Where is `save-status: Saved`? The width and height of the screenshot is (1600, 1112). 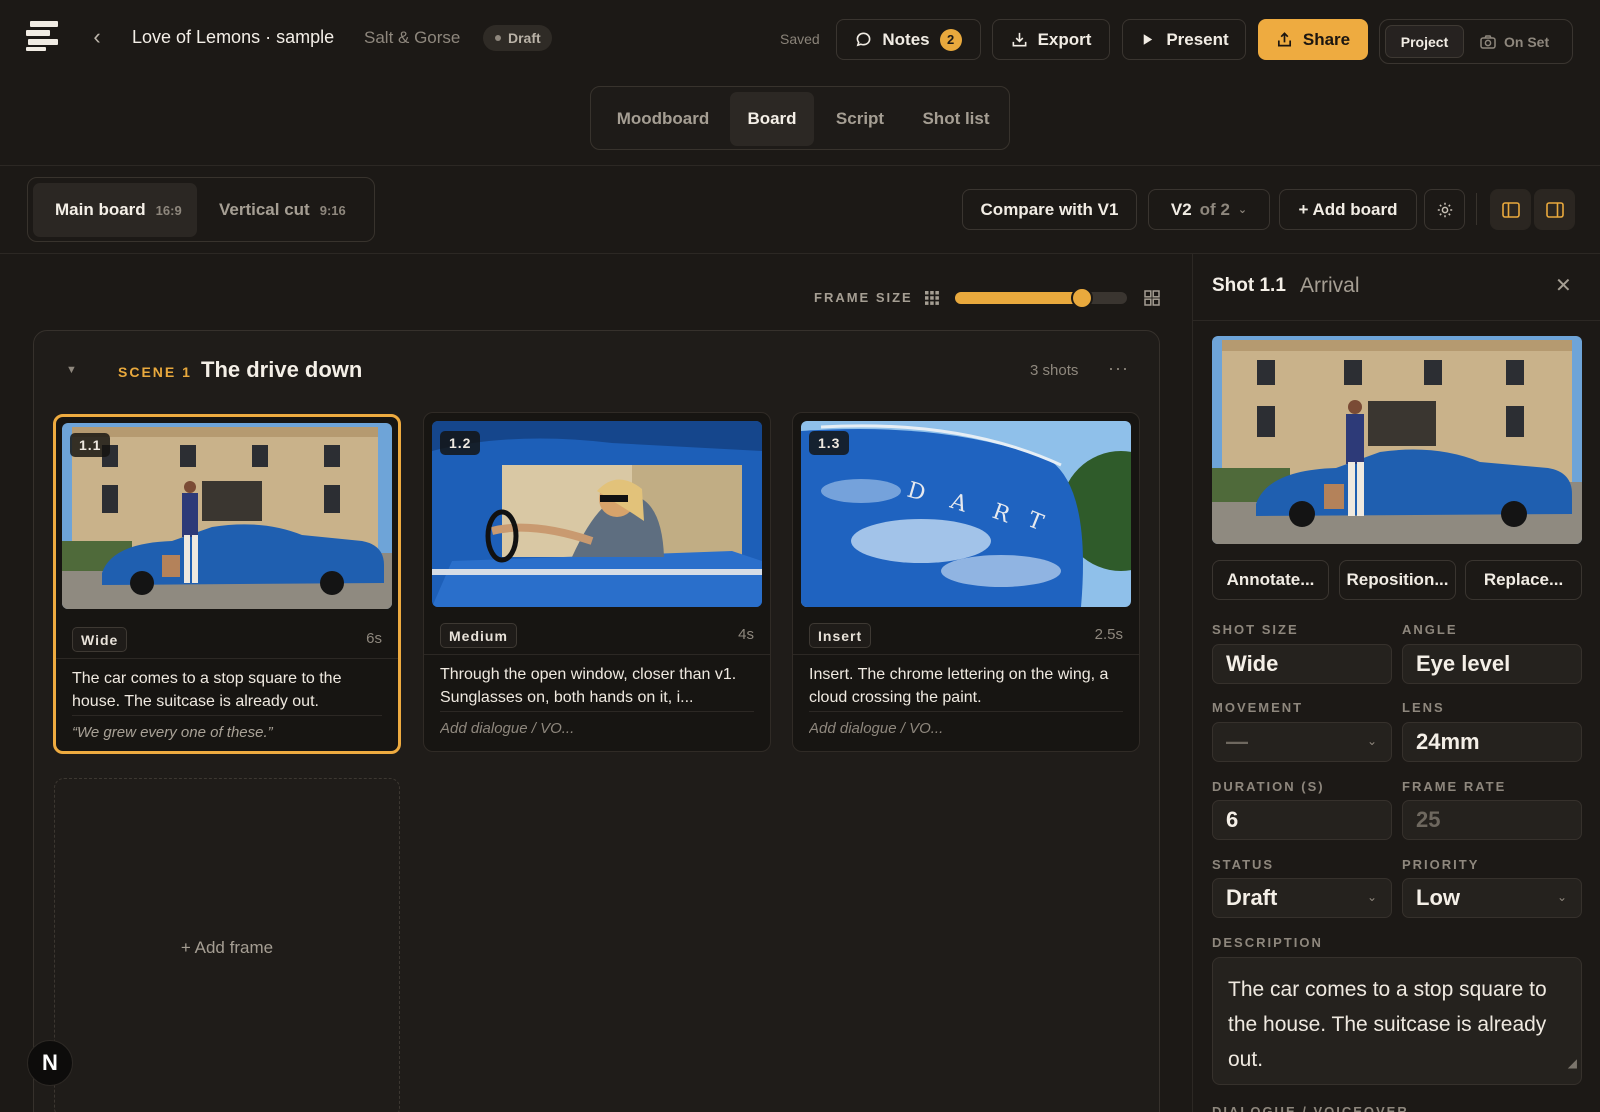
save-status: Saved is located at coordinates (800, 39).